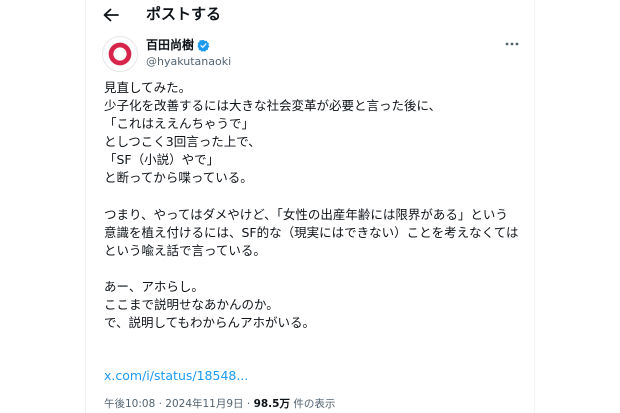 Image resolution: width=620 pixels, height=413 pixels. I want to click on tweet-line: で、説明してもわからんアホがいる。, so click(210, 323).